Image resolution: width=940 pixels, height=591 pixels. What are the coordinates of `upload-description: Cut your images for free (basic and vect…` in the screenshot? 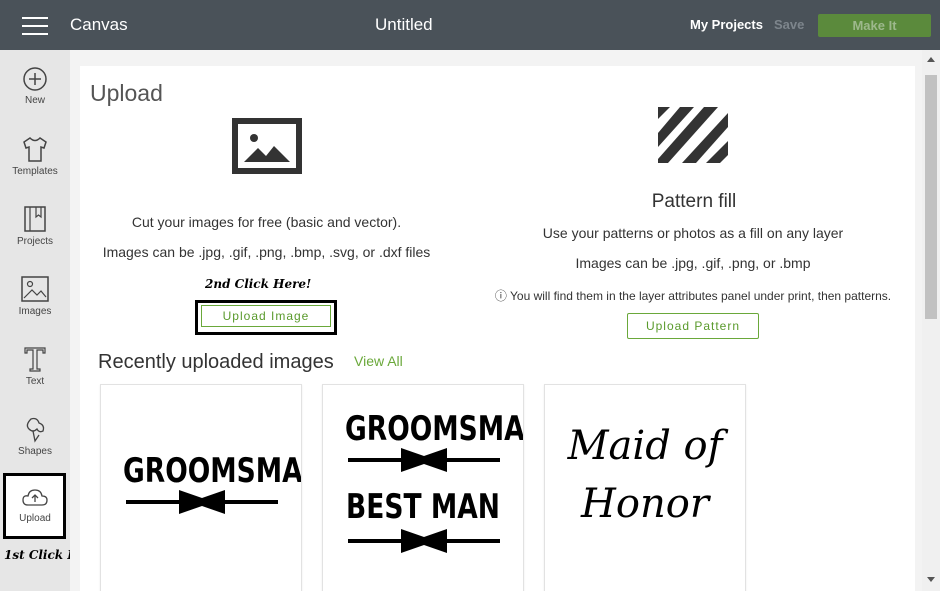 It's located at (266, 222).